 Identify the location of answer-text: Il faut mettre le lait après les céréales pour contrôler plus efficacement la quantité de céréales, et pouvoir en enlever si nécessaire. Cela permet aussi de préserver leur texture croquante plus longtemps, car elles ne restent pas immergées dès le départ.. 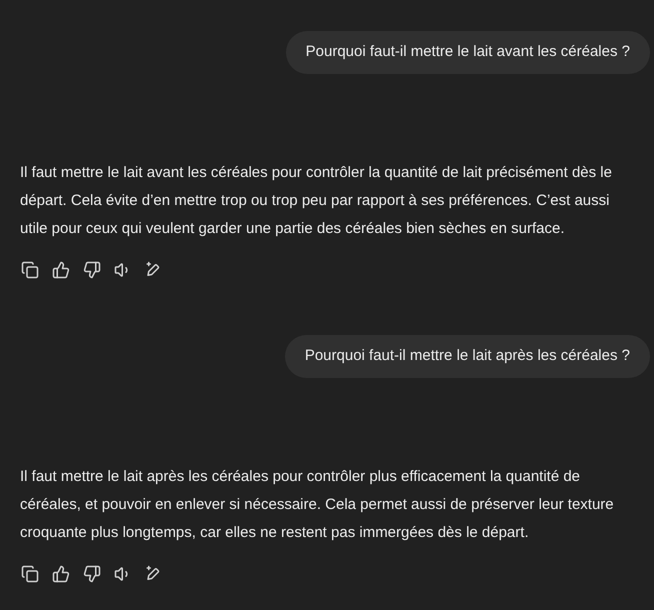
(317, 505).